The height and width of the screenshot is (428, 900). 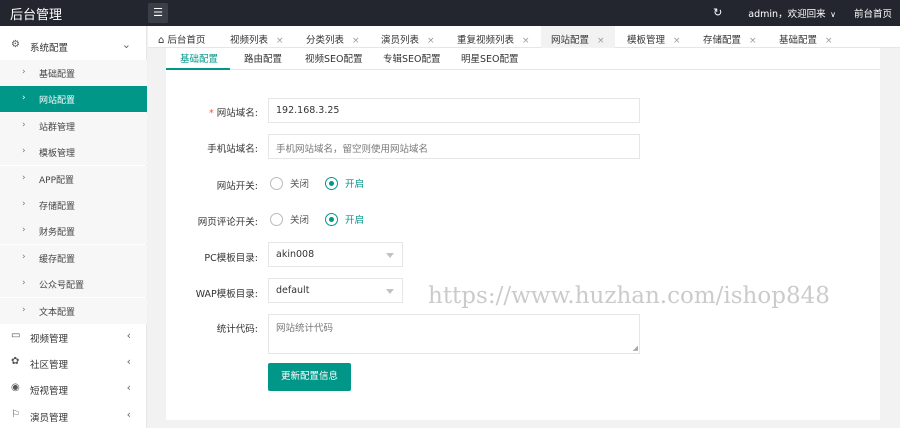 I want to click on tab-category-list: 分类列表 ×, so click(x=333, y=37).